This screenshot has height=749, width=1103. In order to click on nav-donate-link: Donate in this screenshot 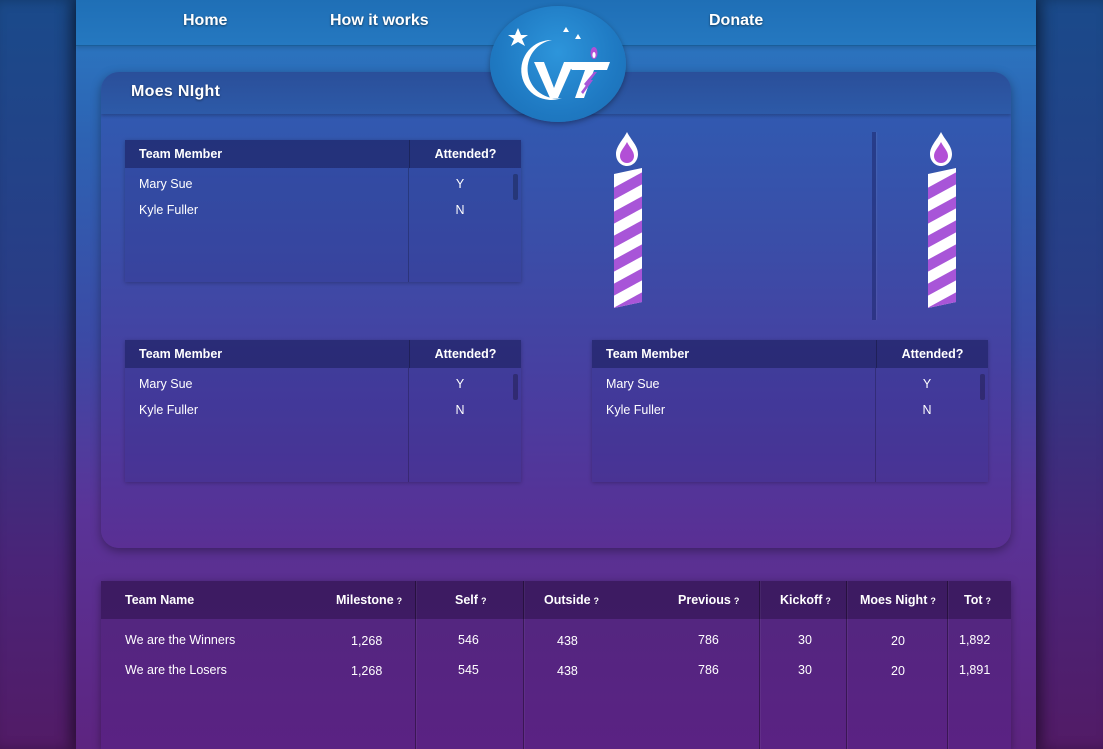, I will do `click(736, 21)`.